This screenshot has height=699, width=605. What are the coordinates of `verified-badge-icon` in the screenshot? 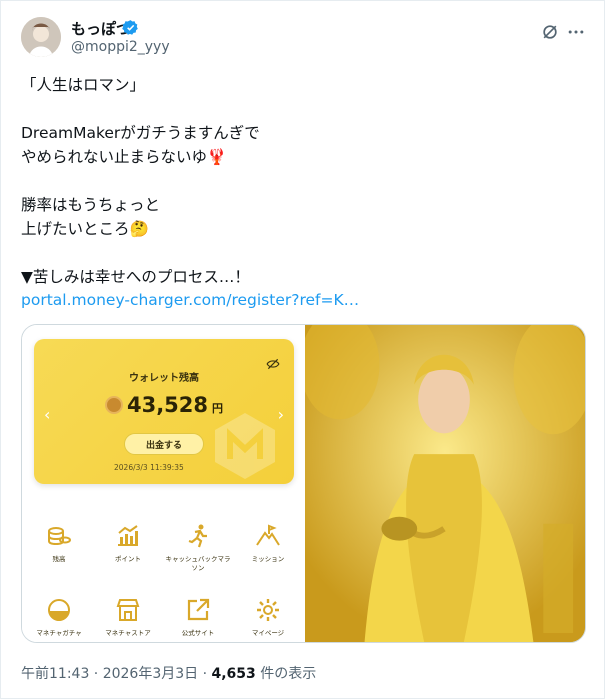 It's located at (130, 27).